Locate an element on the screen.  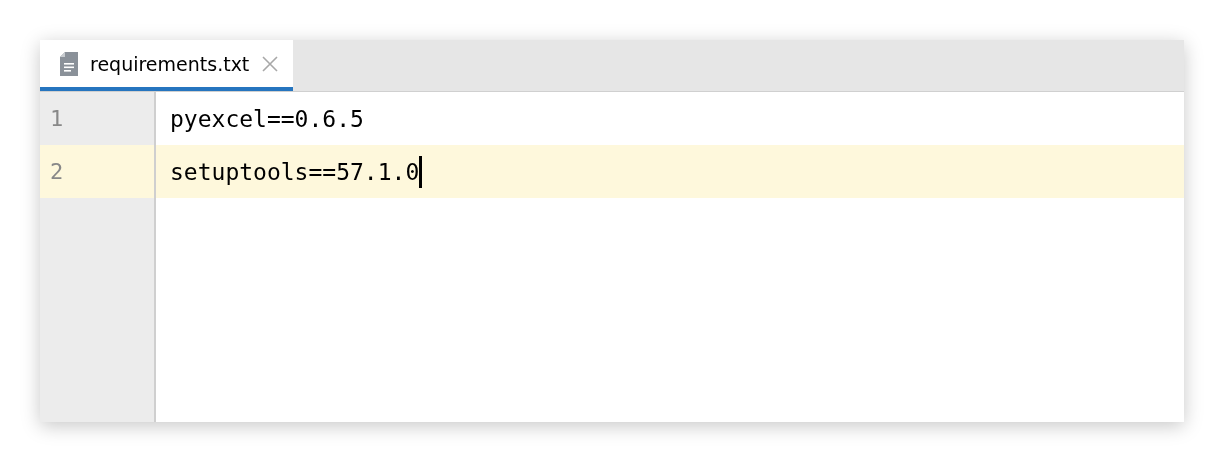
text-file-icon is located at coordinates (69, 63).